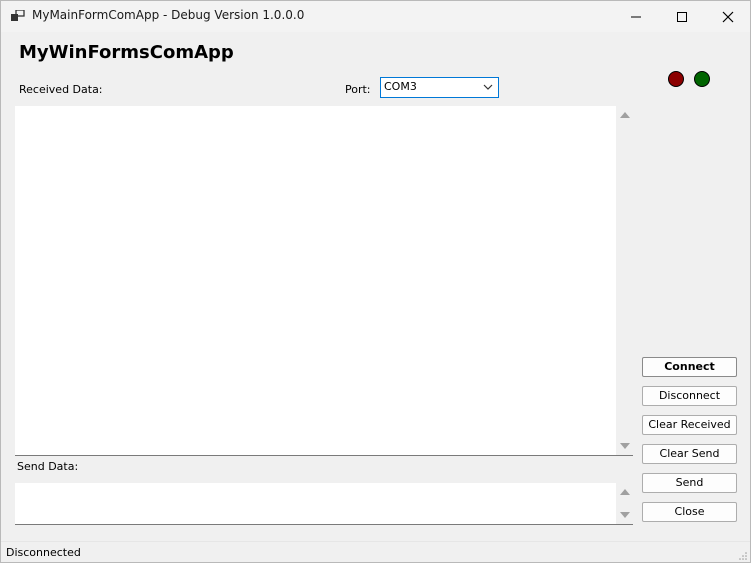  What do you see at coordinates (689, 367) in the screenshot?
I see `connect-button: Connect` at bounding box center [689, 367].